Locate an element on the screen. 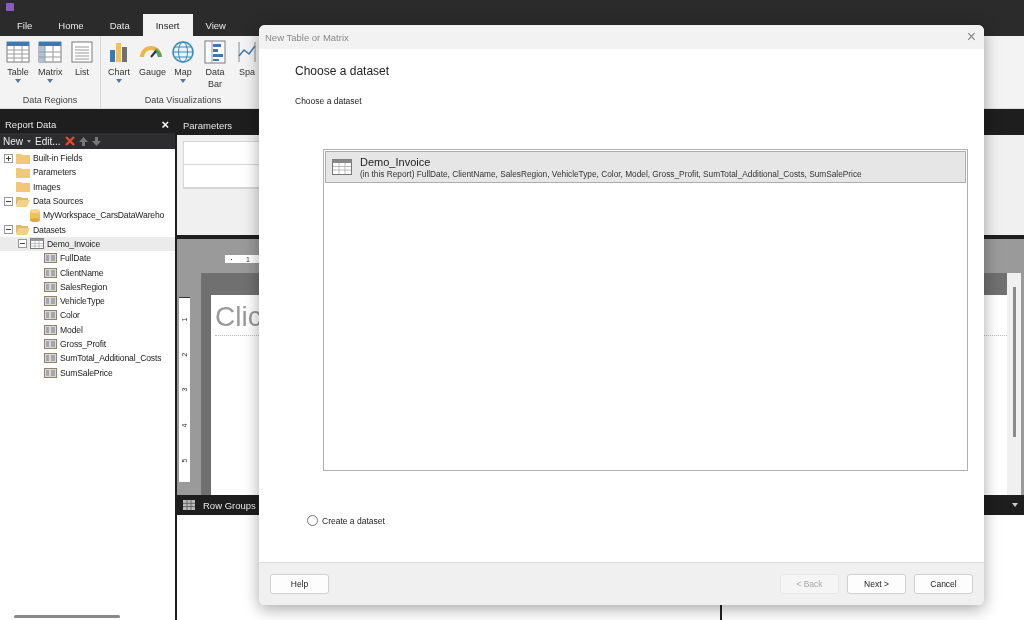  tree-item: SumTotal_Additional_Costs is located at coordinates (87, 358).